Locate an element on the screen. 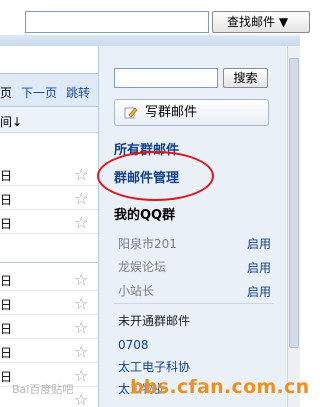  group-divider is located at coordinates (49, 262).